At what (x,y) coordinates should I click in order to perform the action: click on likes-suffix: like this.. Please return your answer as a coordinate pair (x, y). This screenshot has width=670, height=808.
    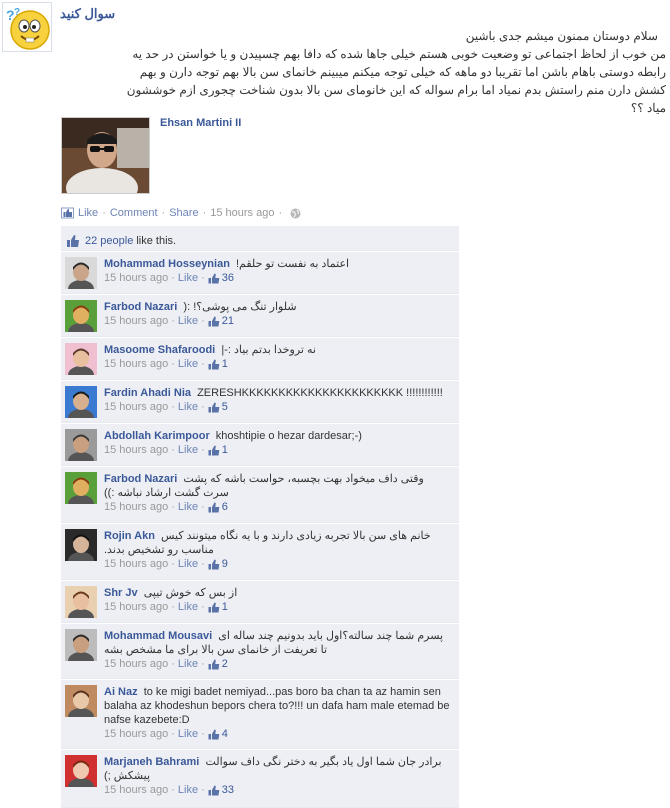
    Looking at the image, I should click on (156, 241).